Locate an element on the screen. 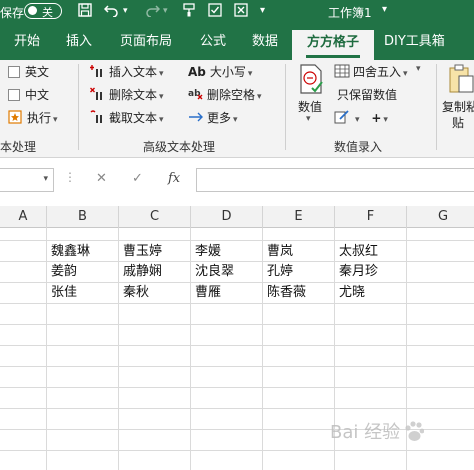 This screenshot has width=474, height=470. table-cell: 太叔红 is located at coordinates (356, 252).